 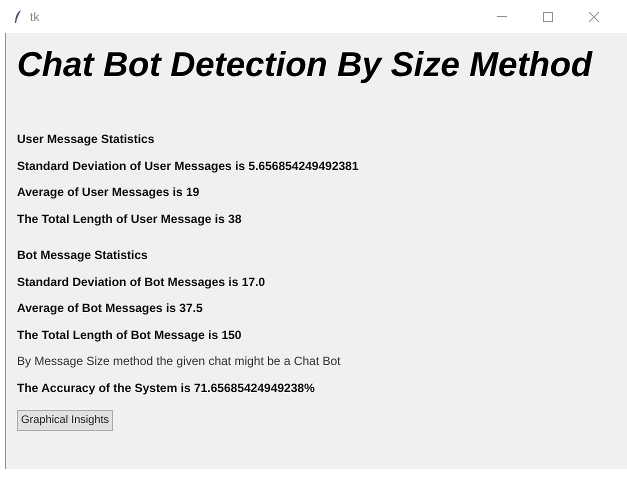 What do you see at coordinates (83, 255) in the screenshot?
I see `statistic-text: Bot Message Statistics` at bounding box center [83, 255].